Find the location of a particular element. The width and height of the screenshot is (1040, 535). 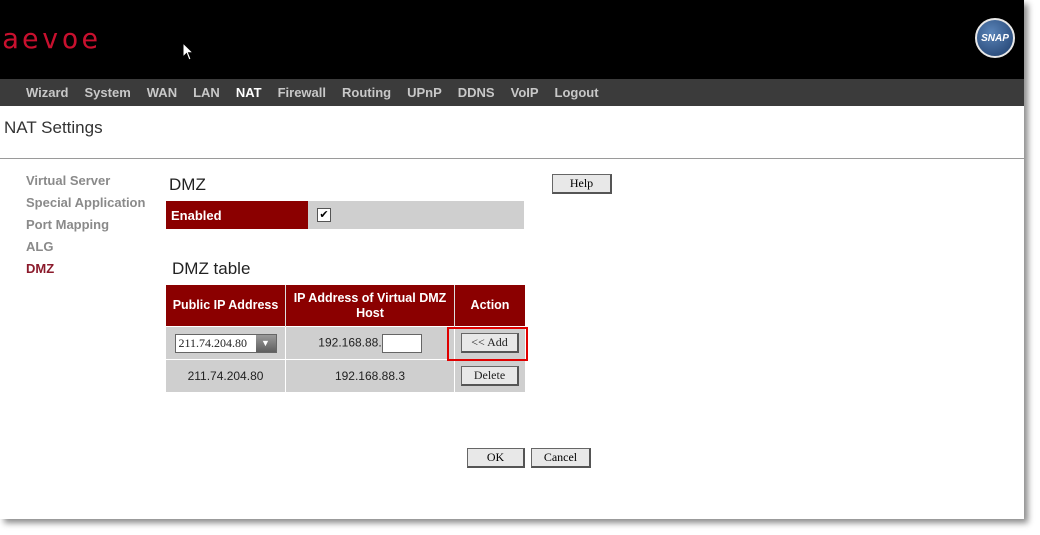

mouse-cursor-icon is located at coordinates (188, 51).